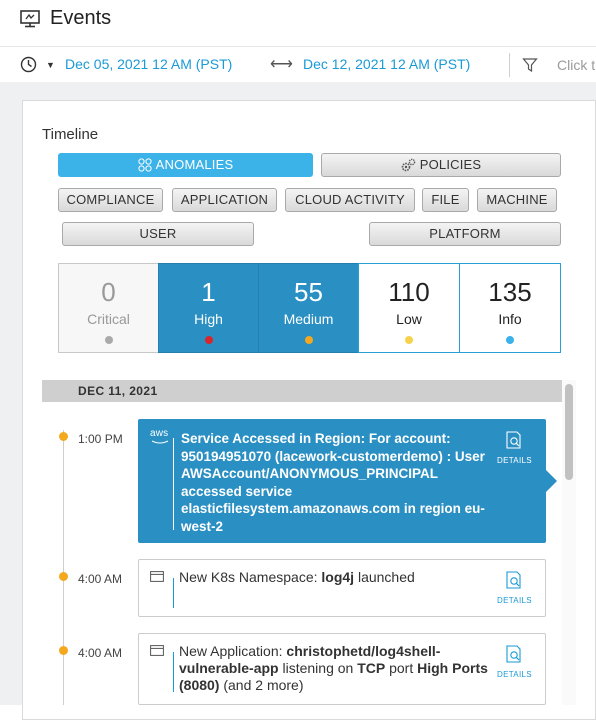 This screenshot has height=720, width=596. Describe the element at coordinates (465, 234) in the screenshot. I see `filter-platform: PLATFORM` at that location.